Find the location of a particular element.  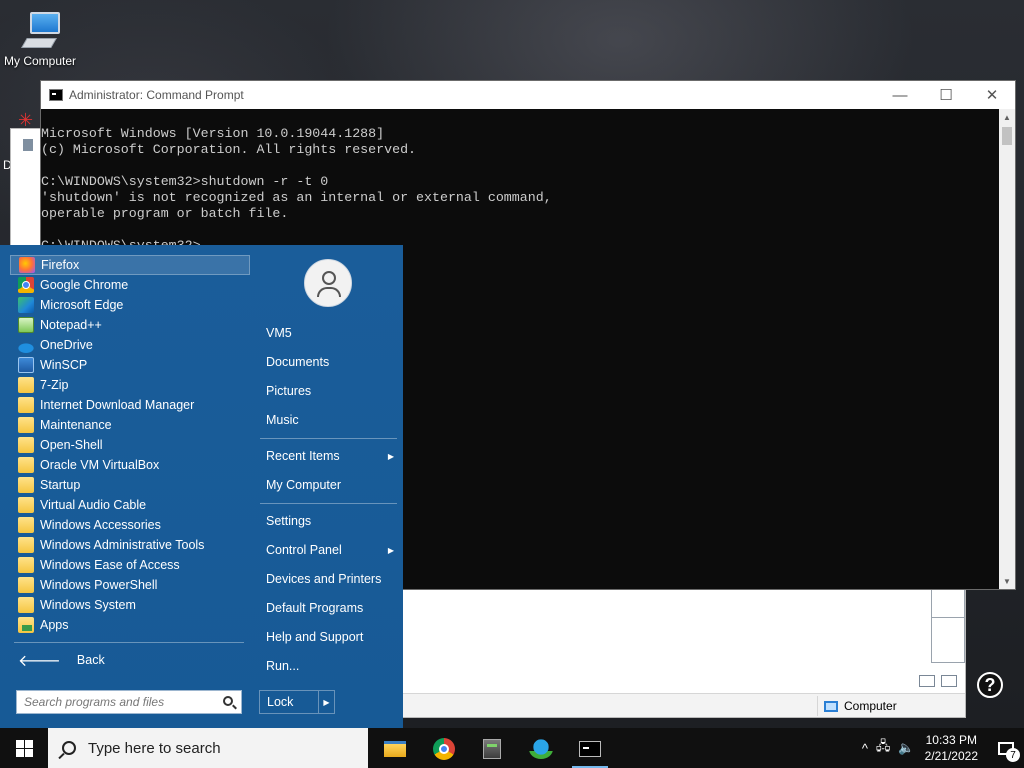

program-item-edge: Microsoft Edge is located at coordinates (130, 305).